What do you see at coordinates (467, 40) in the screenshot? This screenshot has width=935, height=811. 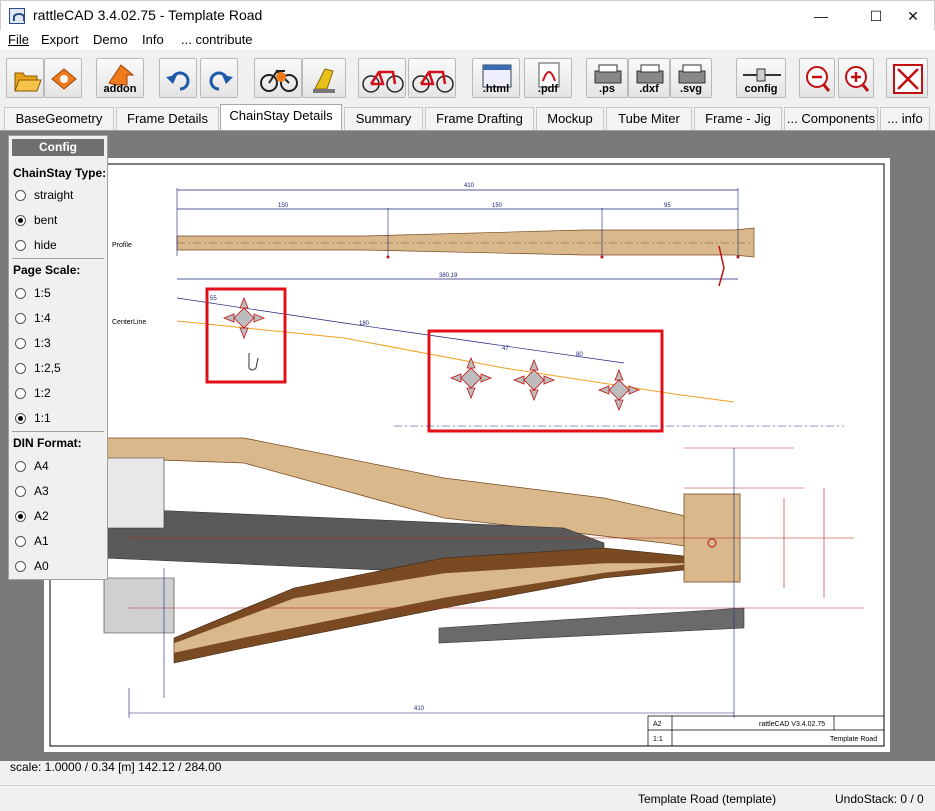 I see `menu-bar: File Export Demo Info ... contribute` at bounding box center [467, 40].